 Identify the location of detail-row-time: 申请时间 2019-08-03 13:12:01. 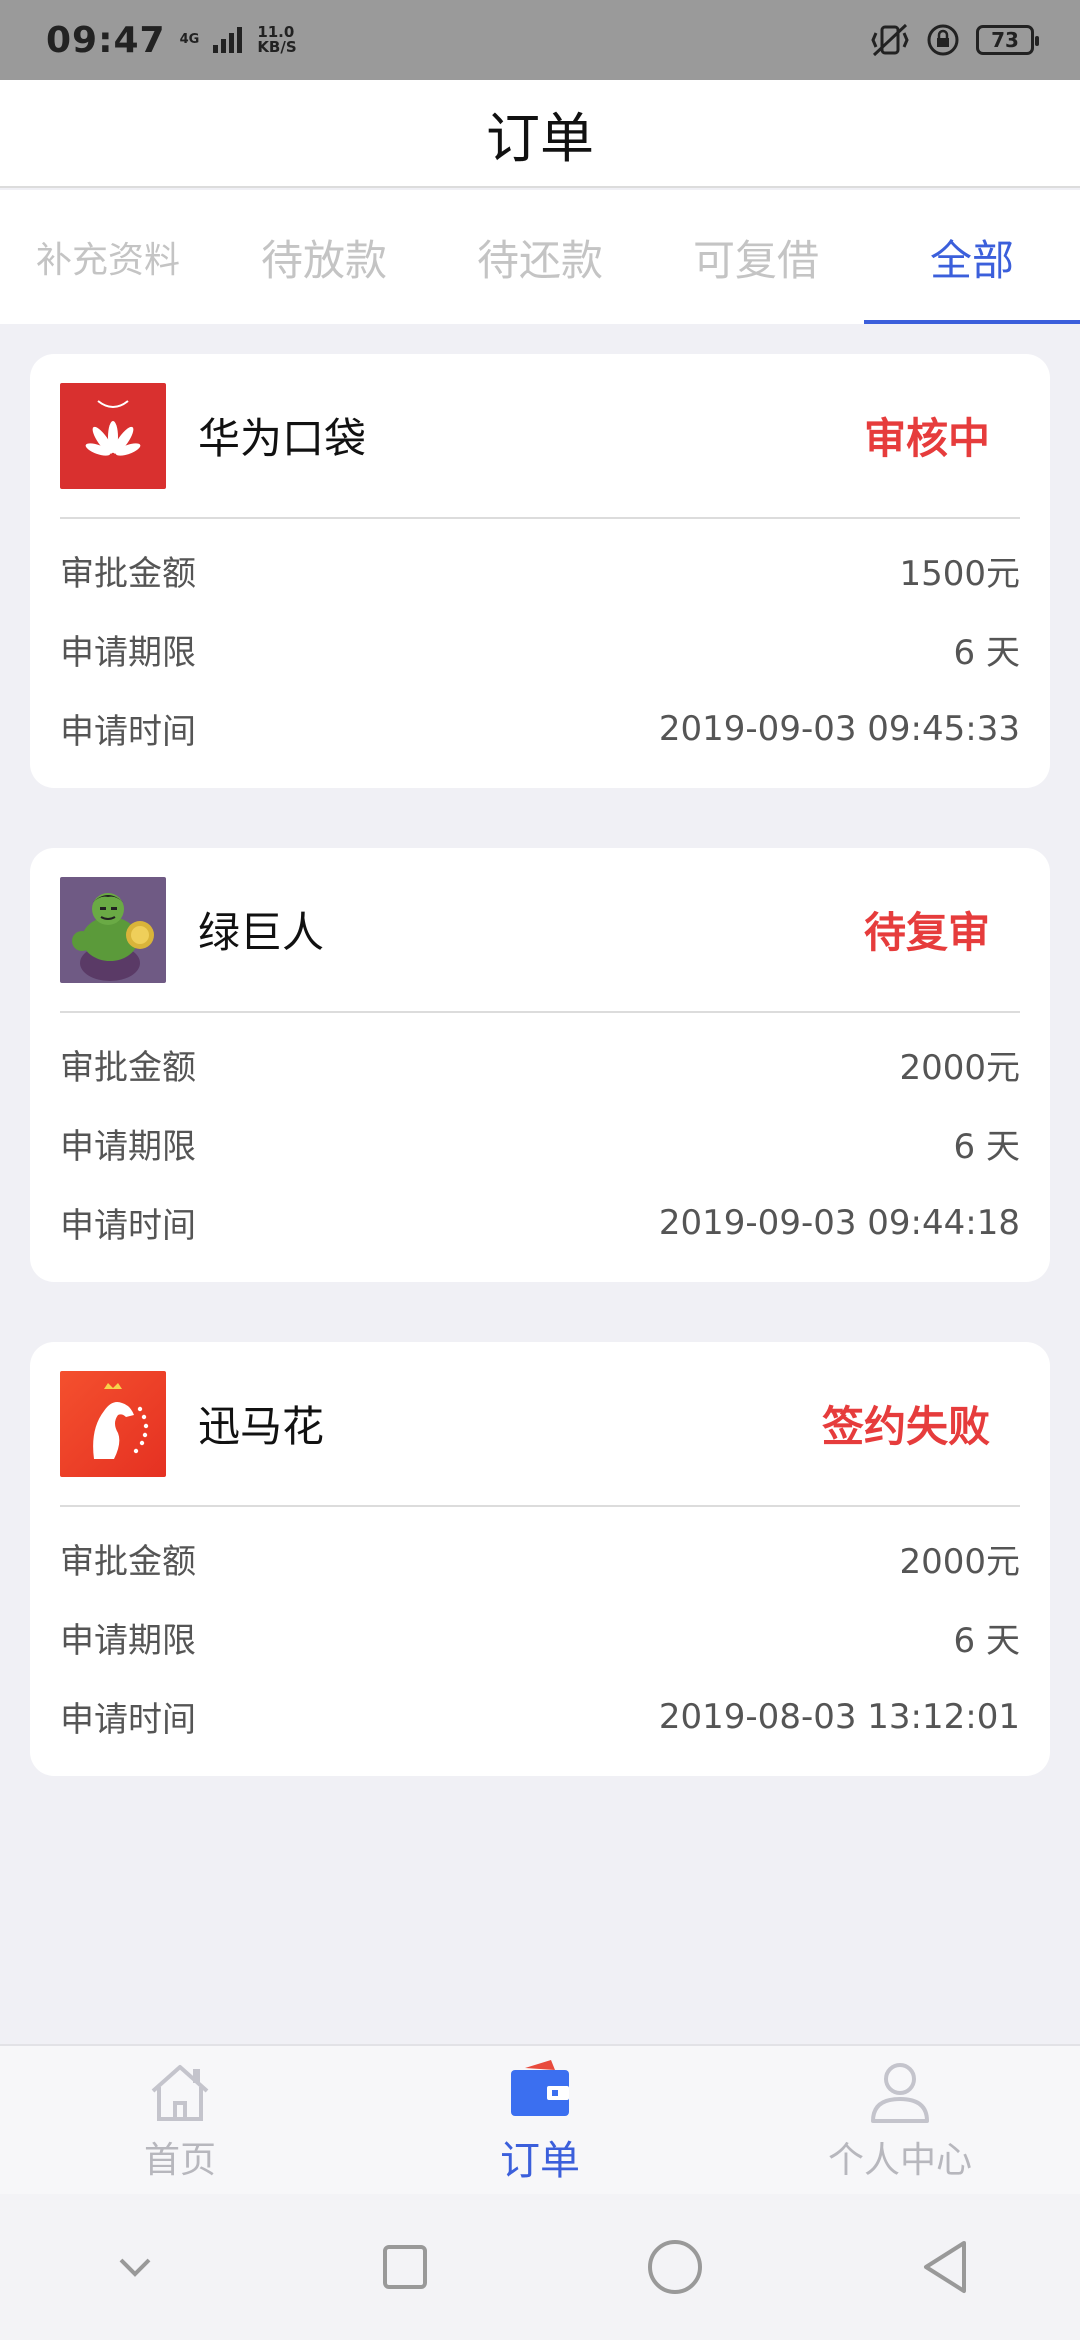
(540, 1716).